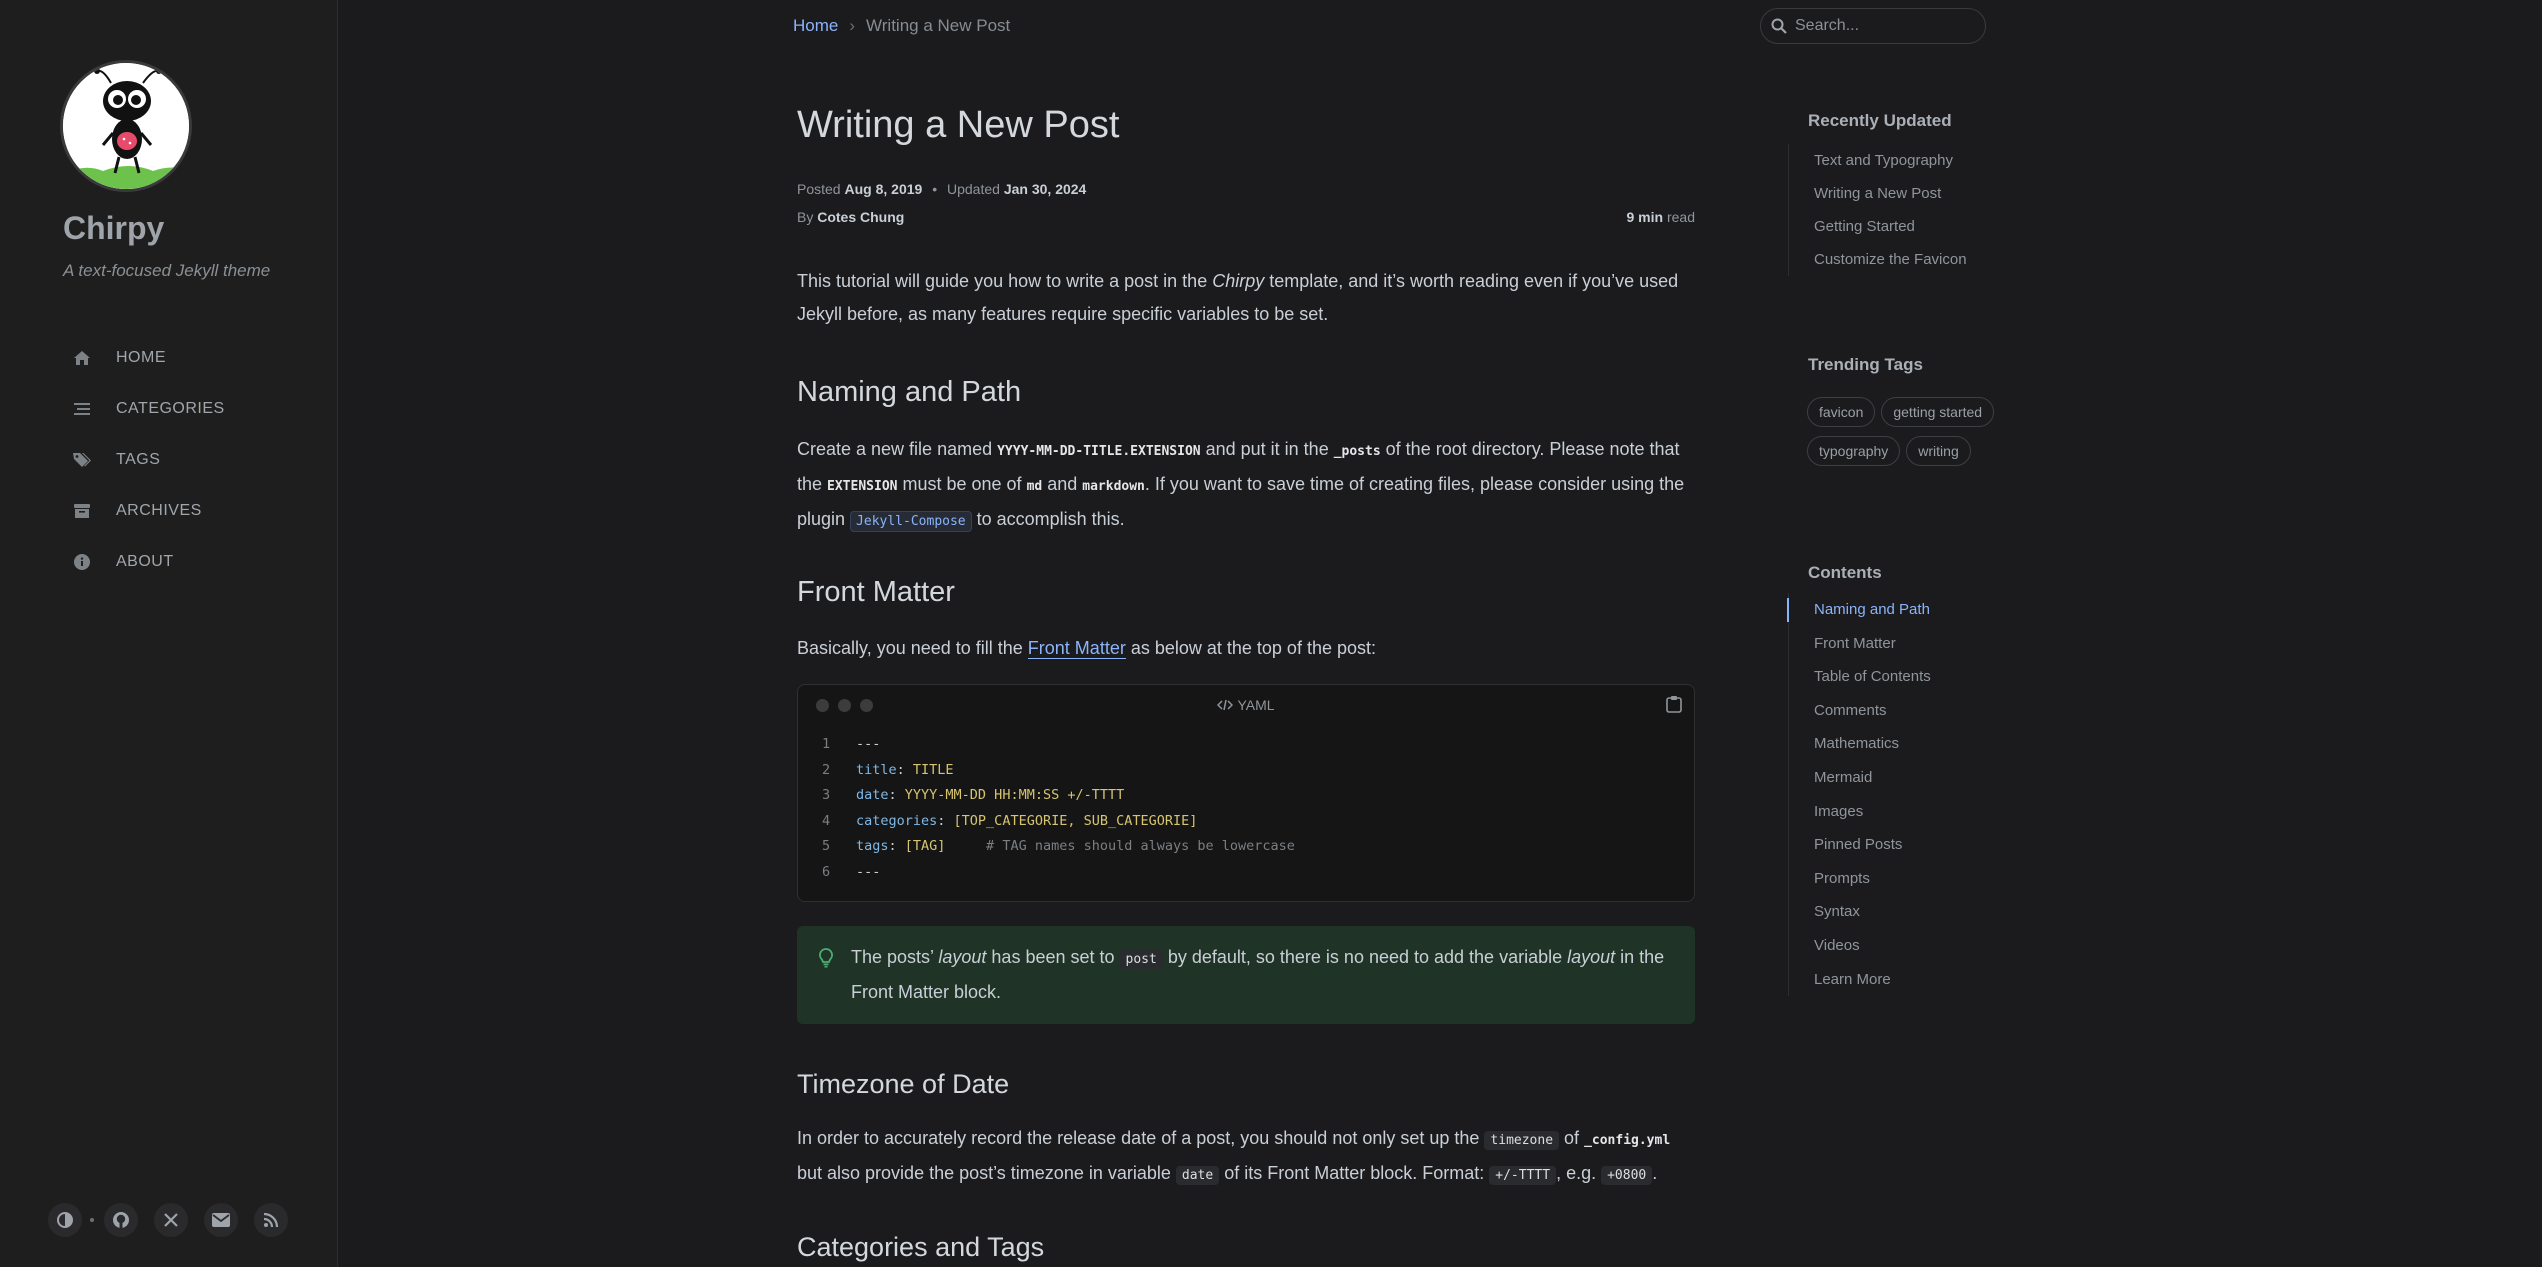 This screenshot has width=2542, height=1267. I want to click on search-box, so click(1873, 26).